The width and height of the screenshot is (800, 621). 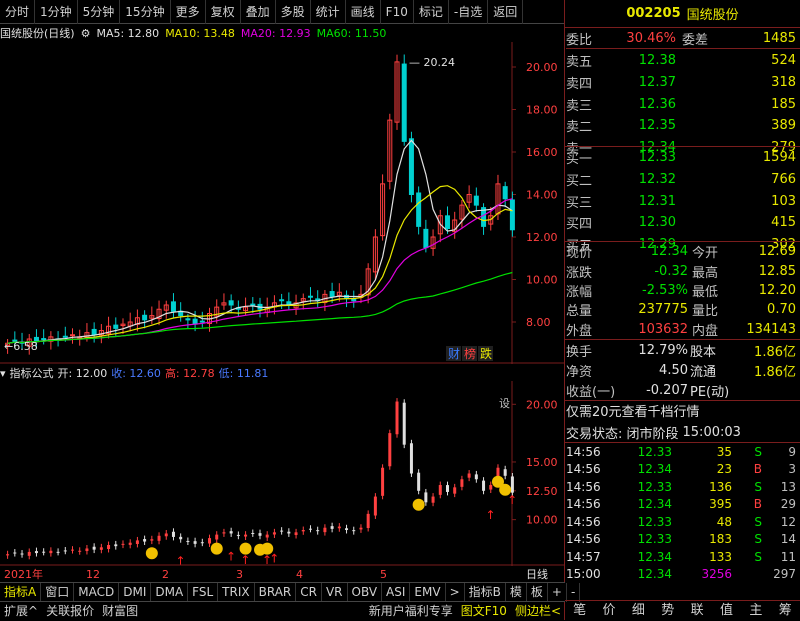 What do you see at coordinates (431, 12) in the screenshot?
I see `toolbar-button-11: 标记` at bounding box center [431, 12].